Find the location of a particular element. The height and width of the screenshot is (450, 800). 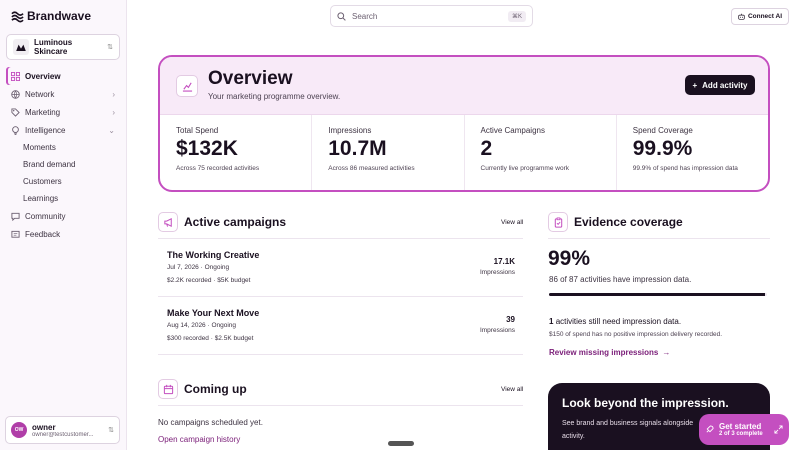

stat-note: 99.9% of spend has impression data is located at coordinates (685, 168).